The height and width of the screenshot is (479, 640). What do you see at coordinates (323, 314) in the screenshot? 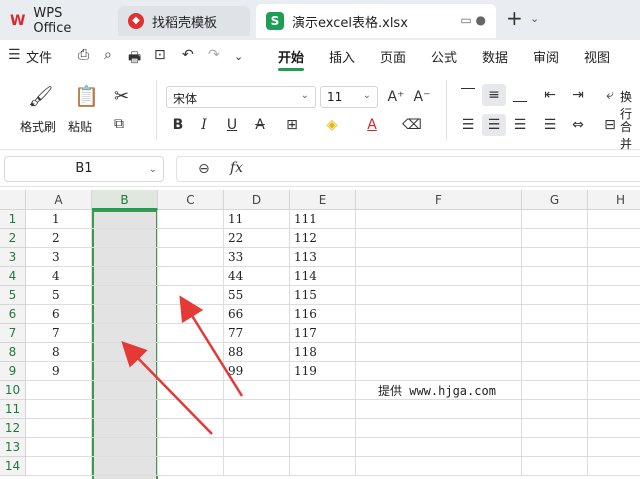
I see `cell-e6: 116` at bounding box center [323, 314].